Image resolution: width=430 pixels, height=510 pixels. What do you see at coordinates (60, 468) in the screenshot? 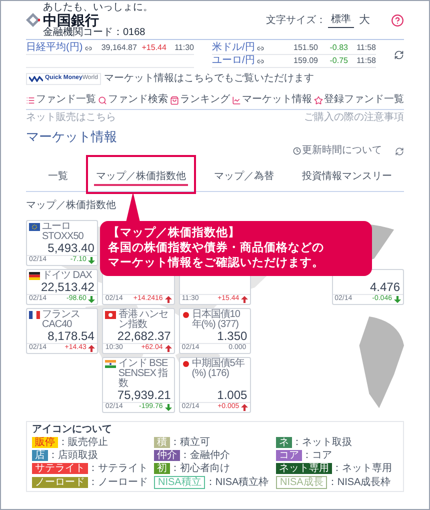
I see `legend-badge: サテライト` at bounding box center [60, 468].